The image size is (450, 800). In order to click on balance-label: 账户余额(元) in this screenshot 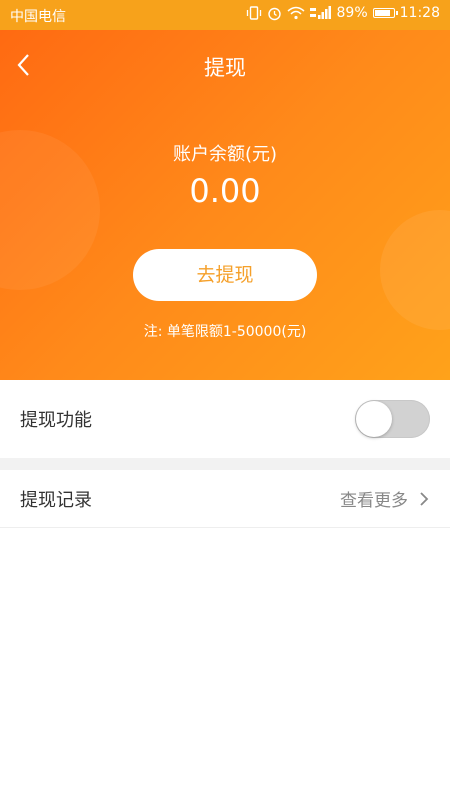, I will do `click(225, 154)`.